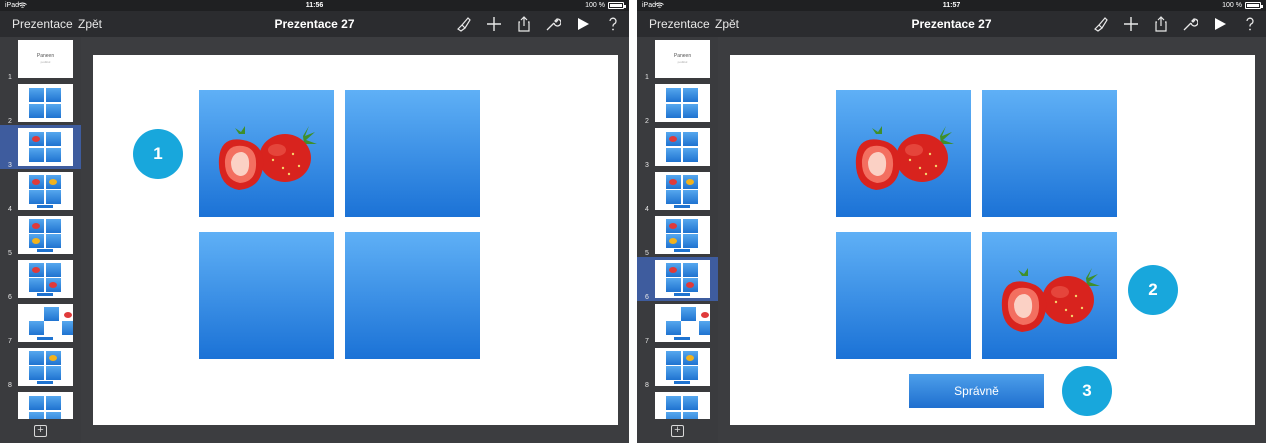  I want to click on slide-preview: Paneen podtitul, so click(682, 59).